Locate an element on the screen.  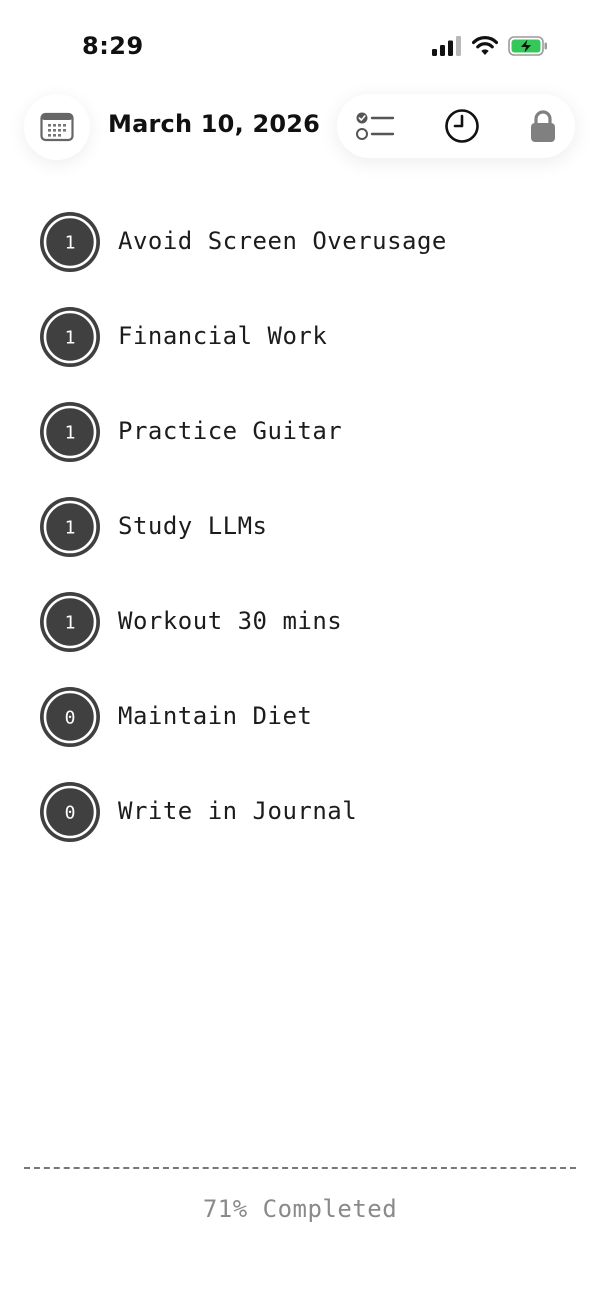
toolbar is located at coordinates (456, 126).